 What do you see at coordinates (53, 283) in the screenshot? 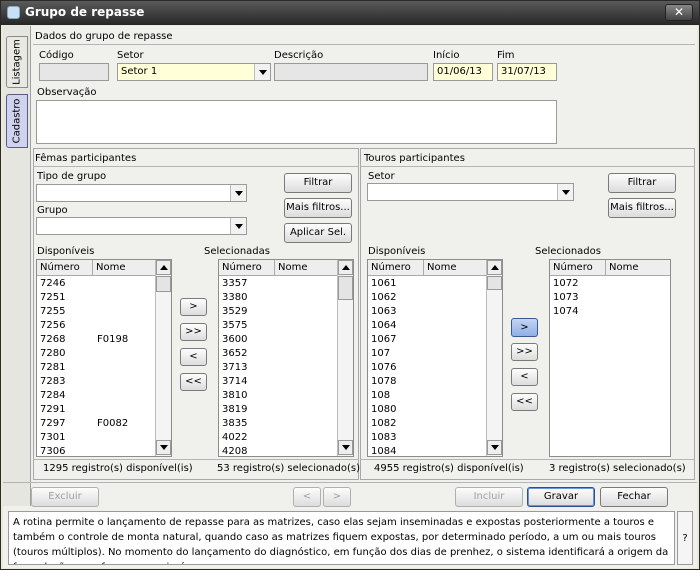
I see `cell-numero: 7246` at bounding box center [53, 283].